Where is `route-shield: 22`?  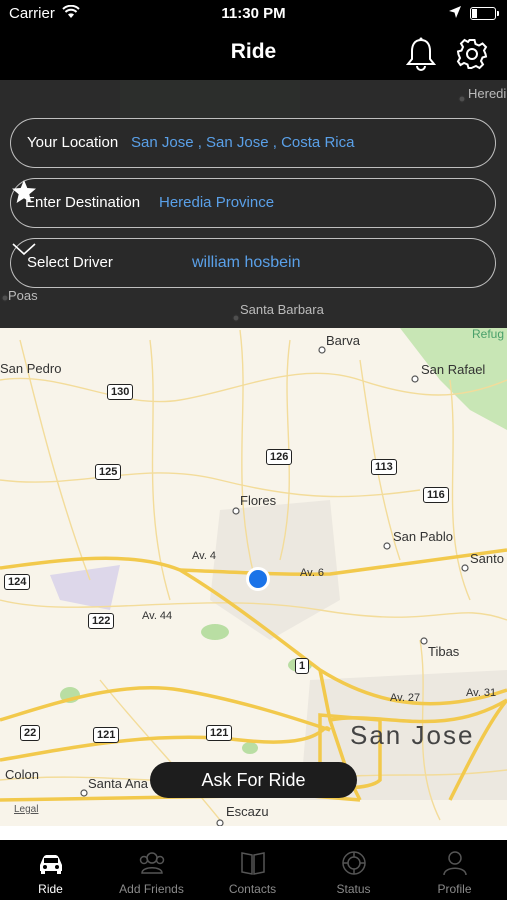
route-shield: 22 is located at coordinates (30, 733).